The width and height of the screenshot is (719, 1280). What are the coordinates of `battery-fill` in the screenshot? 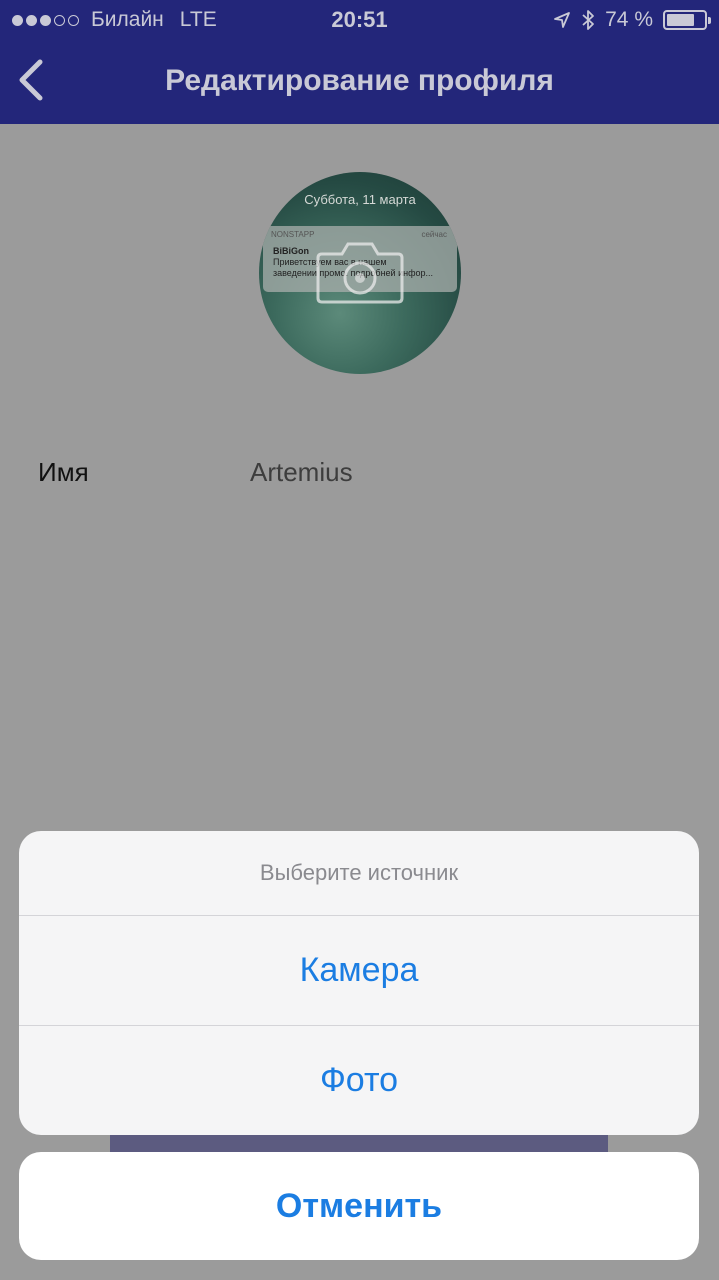 It's located at (680, 20).